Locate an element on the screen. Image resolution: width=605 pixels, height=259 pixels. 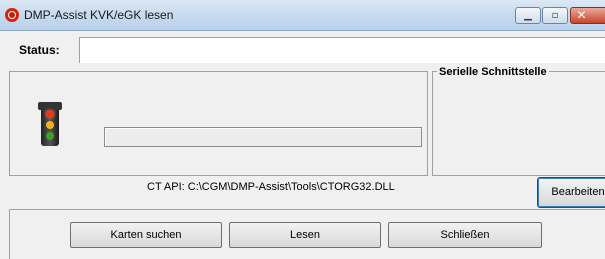
edit-button: Bearbeiten is located at coordinates (571, 192).